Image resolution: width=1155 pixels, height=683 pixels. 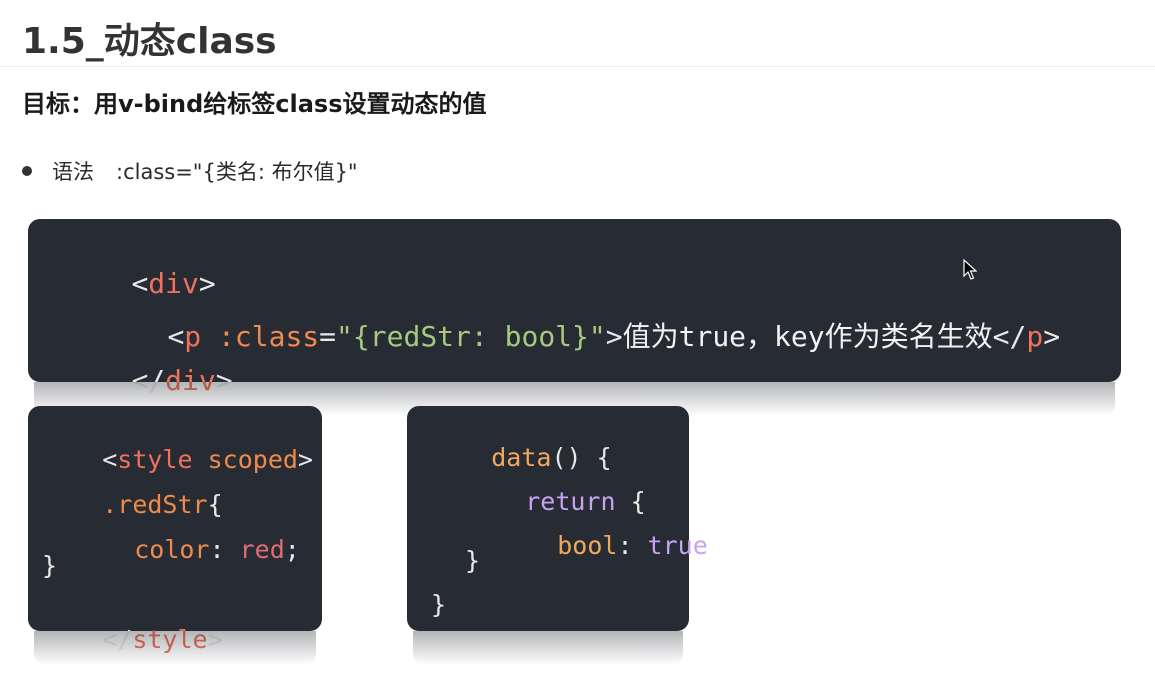 What do you see at coordinates (262, 549) in the screenshot?
I see `code-token: red` at bounding box center [262, 549].